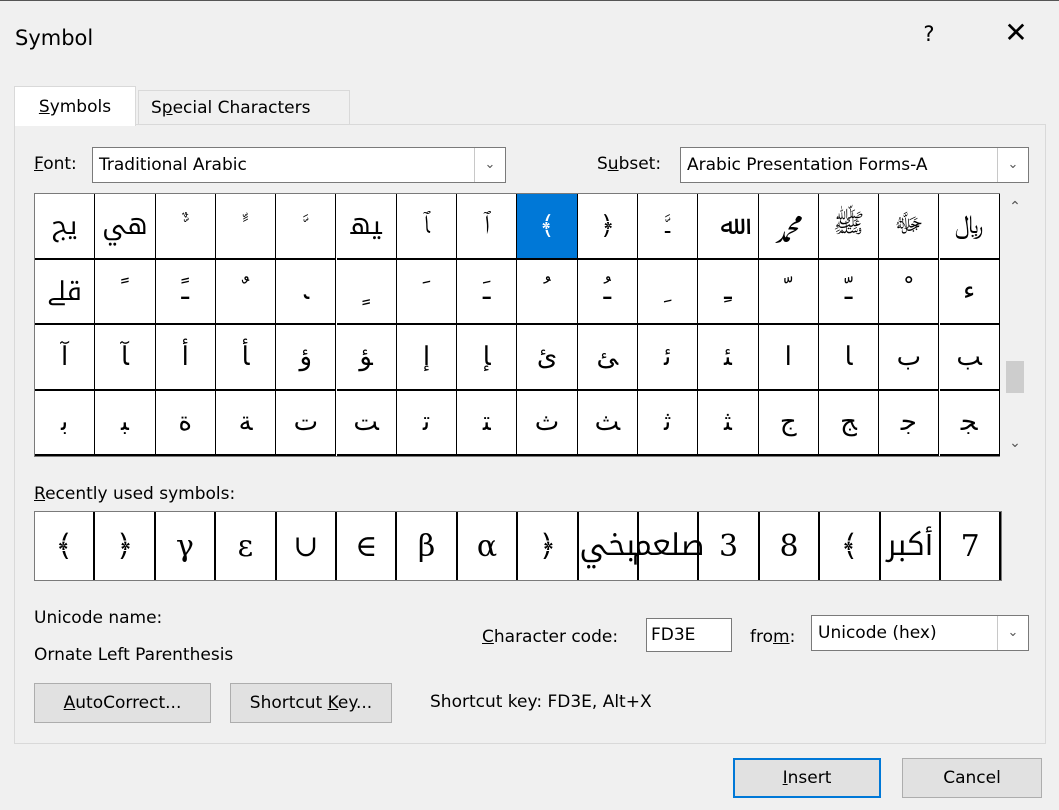 This screenshot has height=810, width=1059. Describe the element at coordinates (185, 227) in the screenshot. I see `symbol-cell: ﱞ` at that location.